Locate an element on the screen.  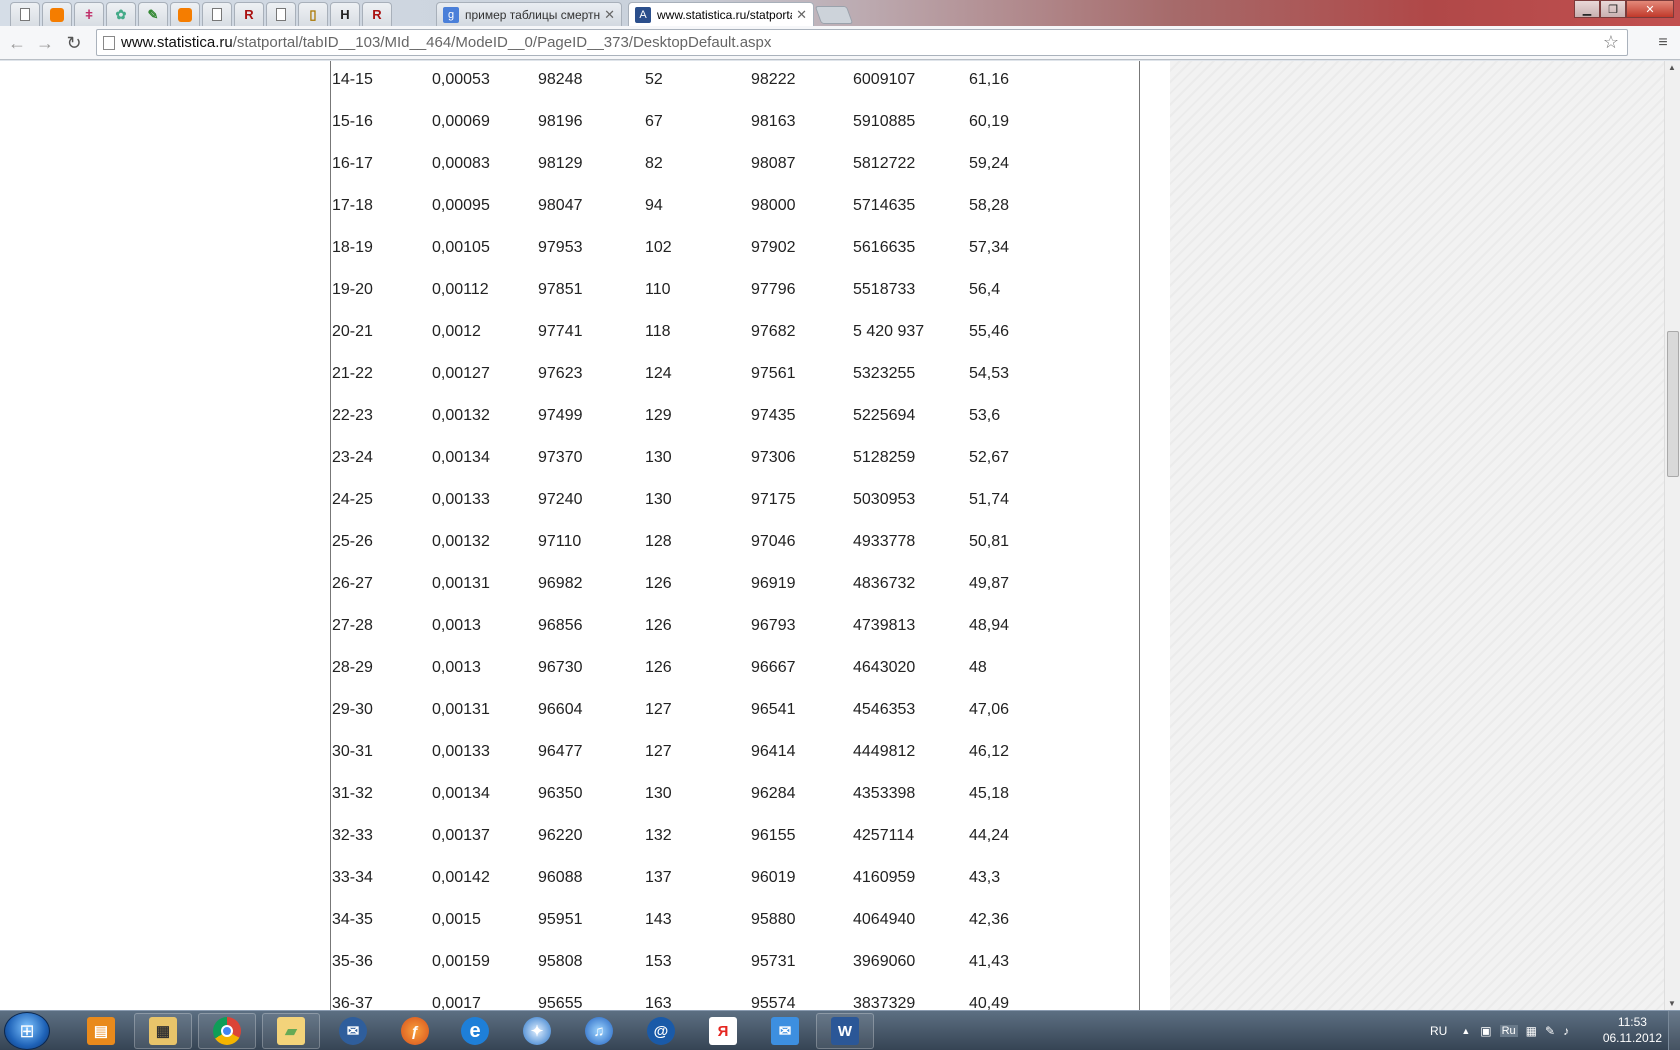
pinned-tab-3: ✿ is located at coordinates (121, 14).